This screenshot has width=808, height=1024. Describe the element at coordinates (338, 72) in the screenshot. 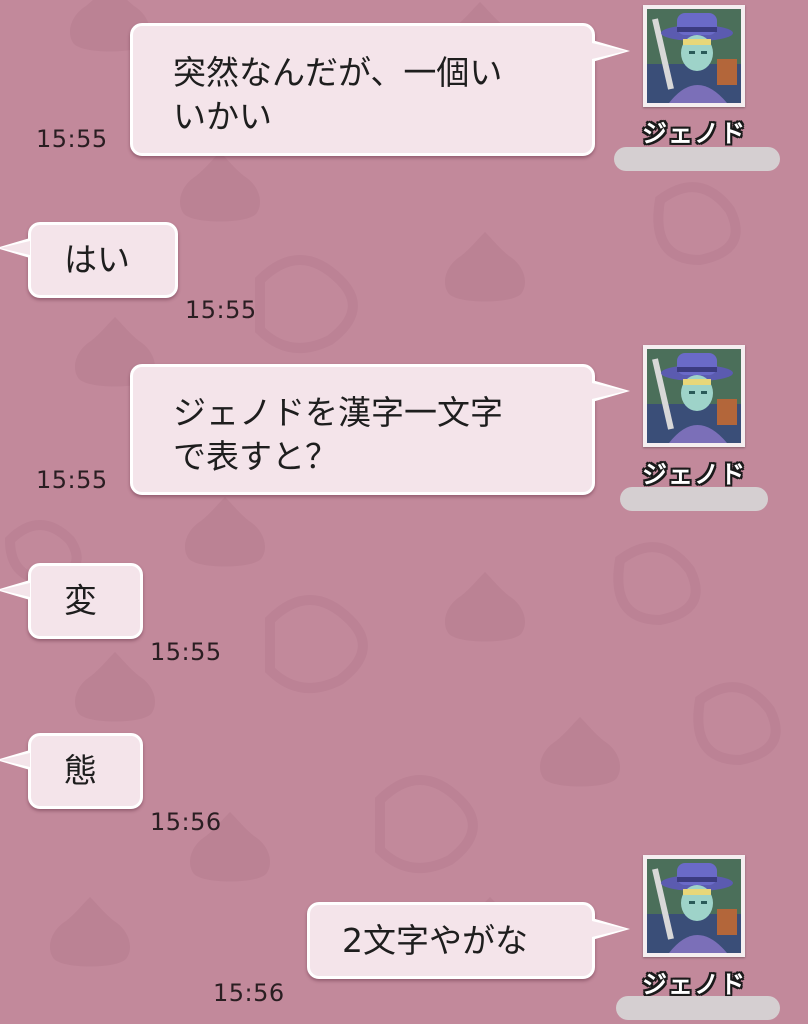

I see `message-text-line: 突然なんだが、一個い` at that location.